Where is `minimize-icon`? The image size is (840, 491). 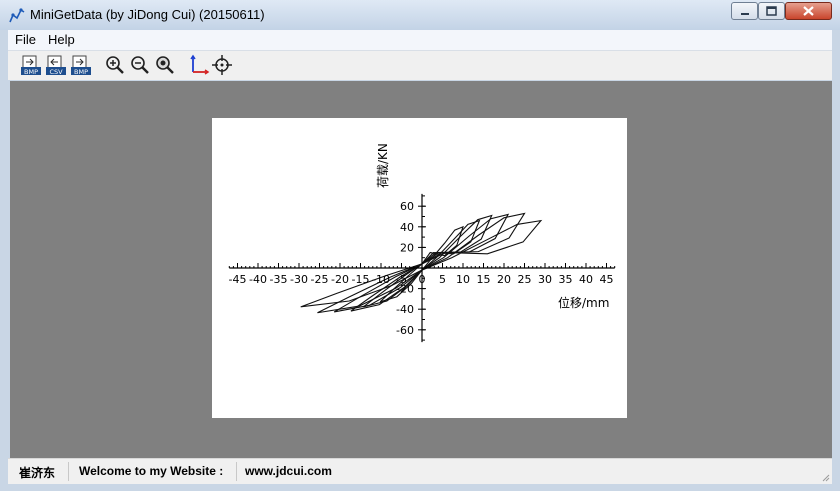
minimize-icon is located at coordinates (745, 14).